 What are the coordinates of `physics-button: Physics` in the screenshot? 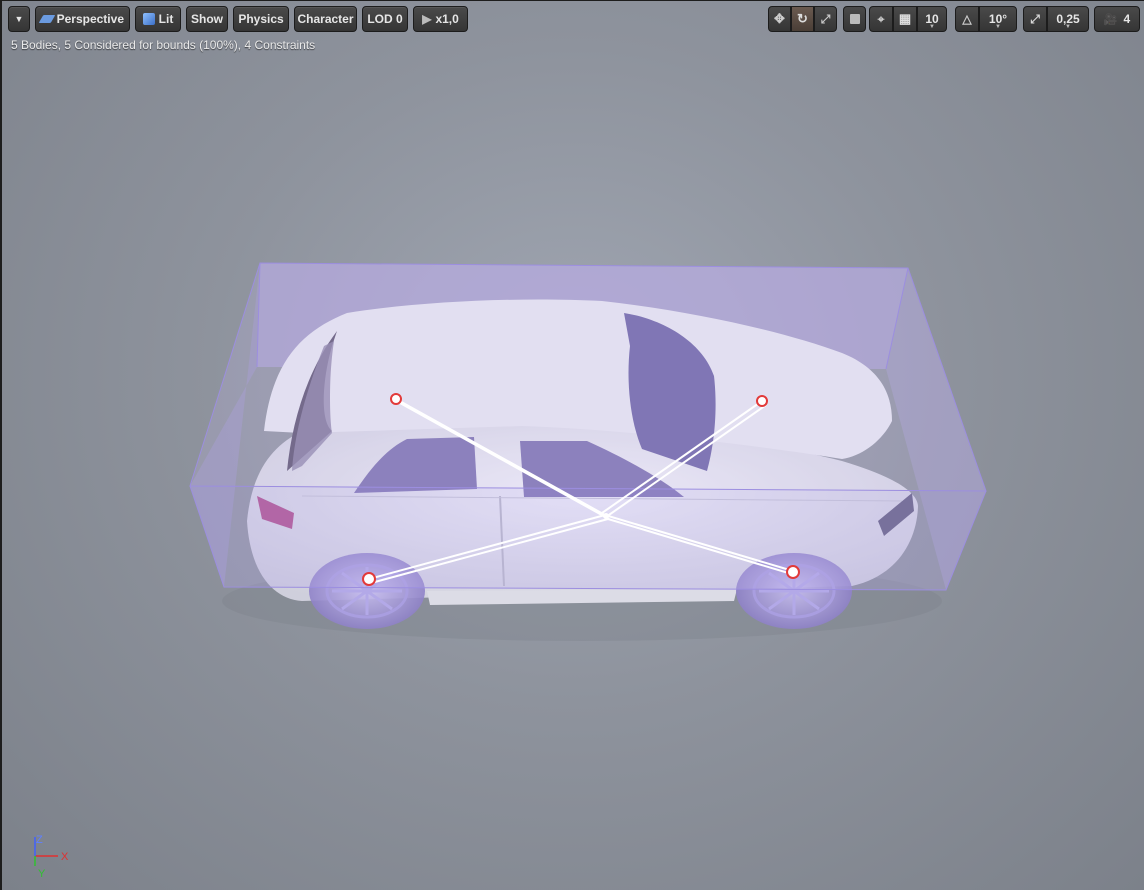 It's located at (261, 19).